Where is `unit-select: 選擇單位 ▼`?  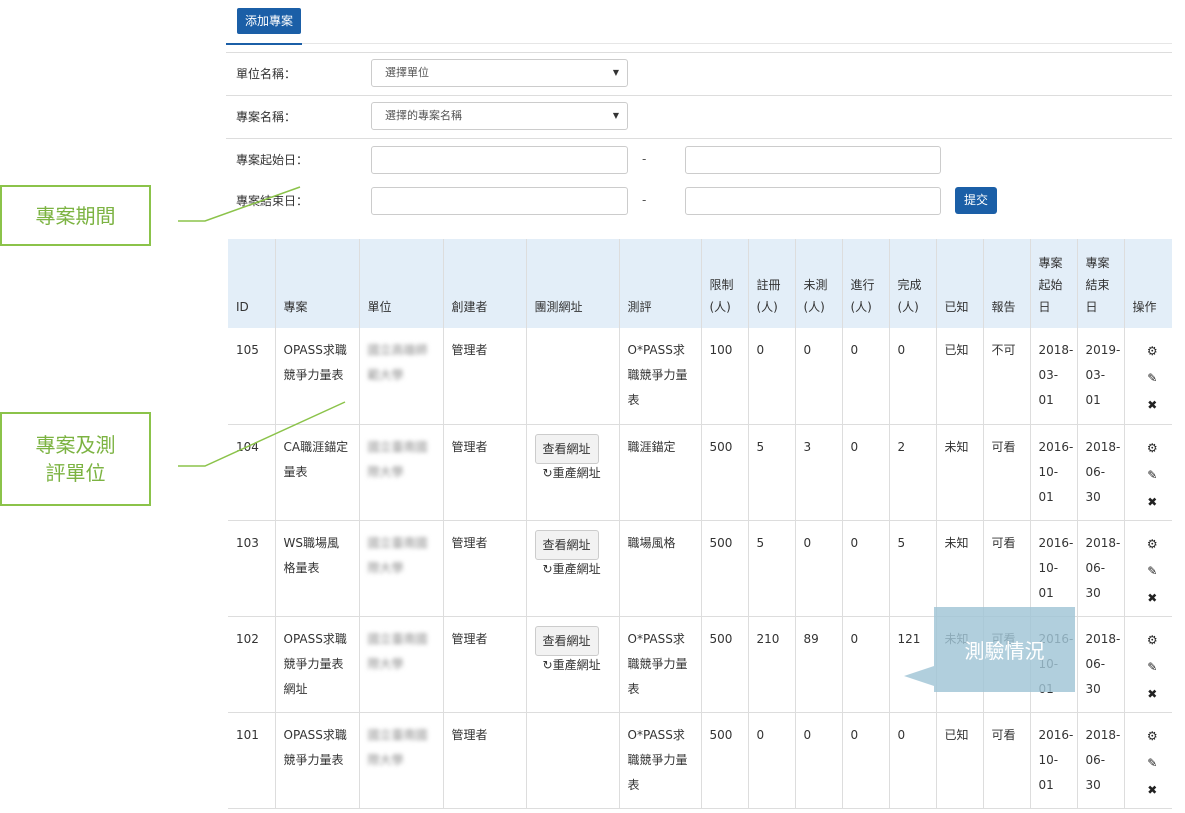 unit-select: 選擇單位 ▼ is located at coordinates (499, 73).